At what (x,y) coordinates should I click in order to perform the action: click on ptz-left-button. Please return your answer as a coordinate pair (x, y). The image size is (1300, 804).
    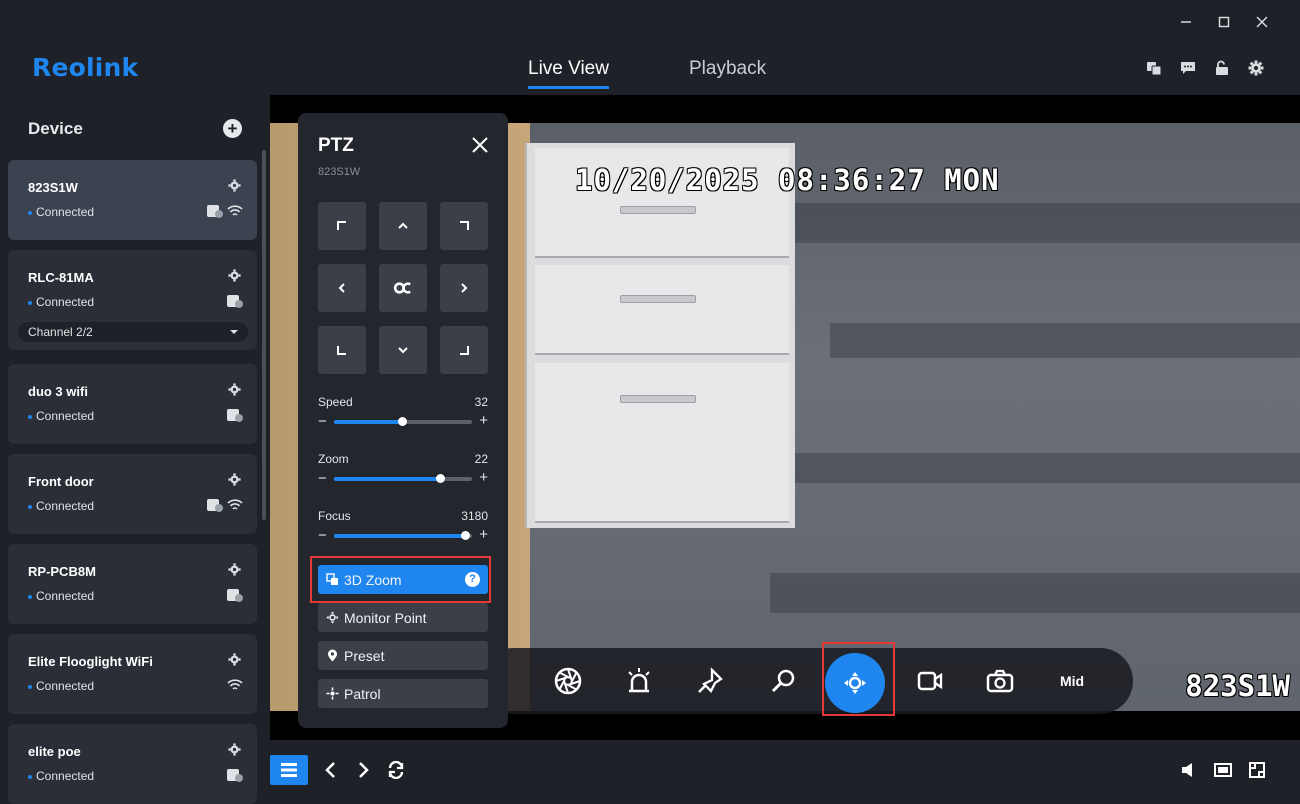
    Looking at the image, I should click on (342, 288).